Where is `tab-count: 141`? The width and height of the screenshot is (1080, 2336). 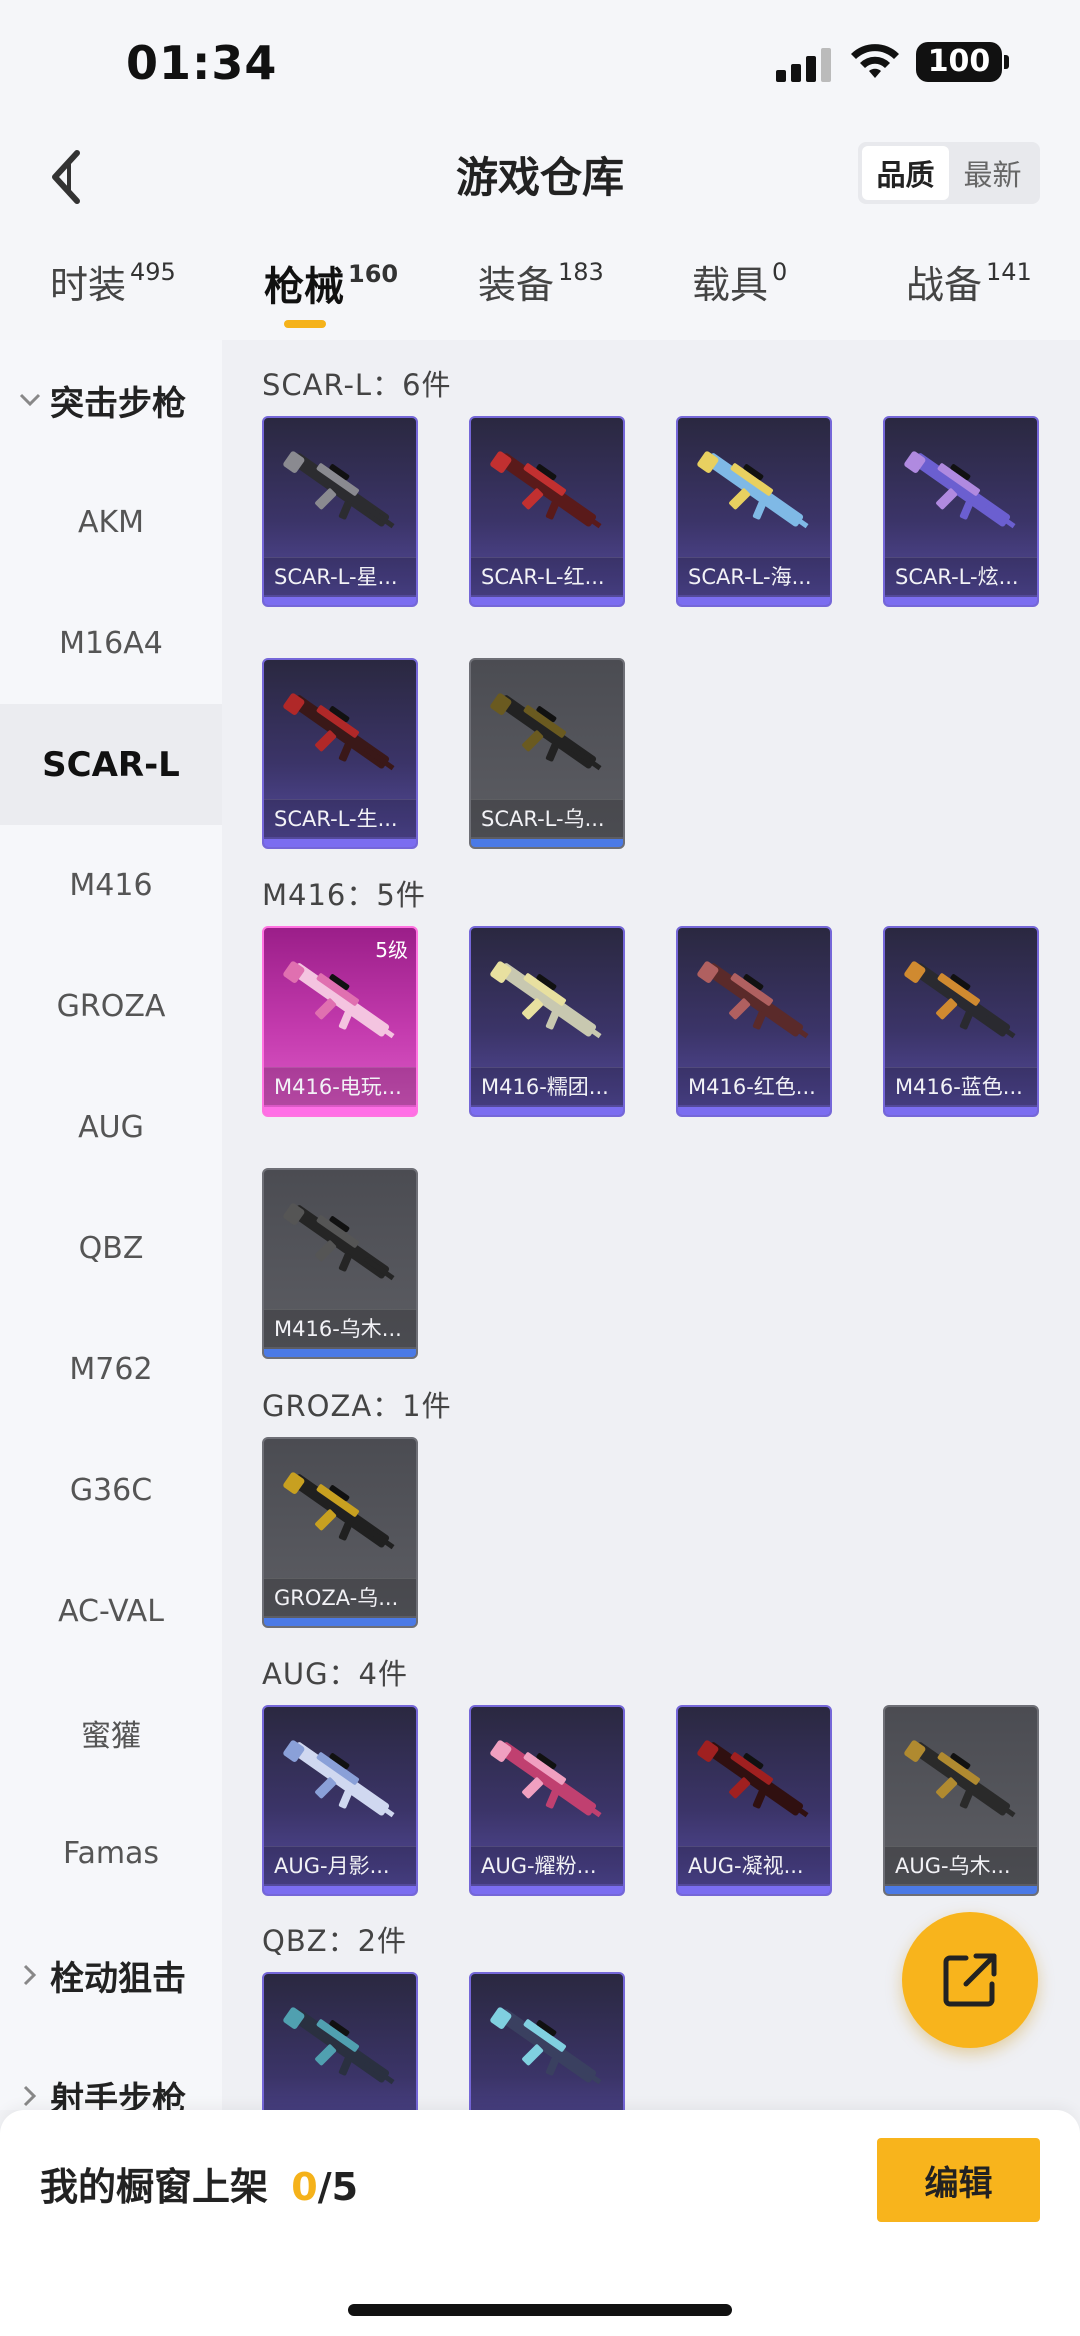 tab-count: 141 is located at coordinates (1009, 272).